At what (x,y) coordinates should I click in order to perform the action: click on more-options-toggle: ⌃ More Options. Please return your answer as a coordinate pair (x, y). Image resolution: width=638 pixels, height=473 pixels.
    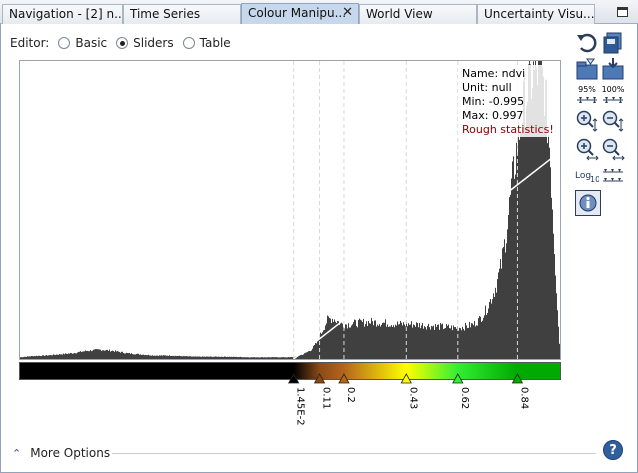
    Looking at the image, I should click on (61, 453).